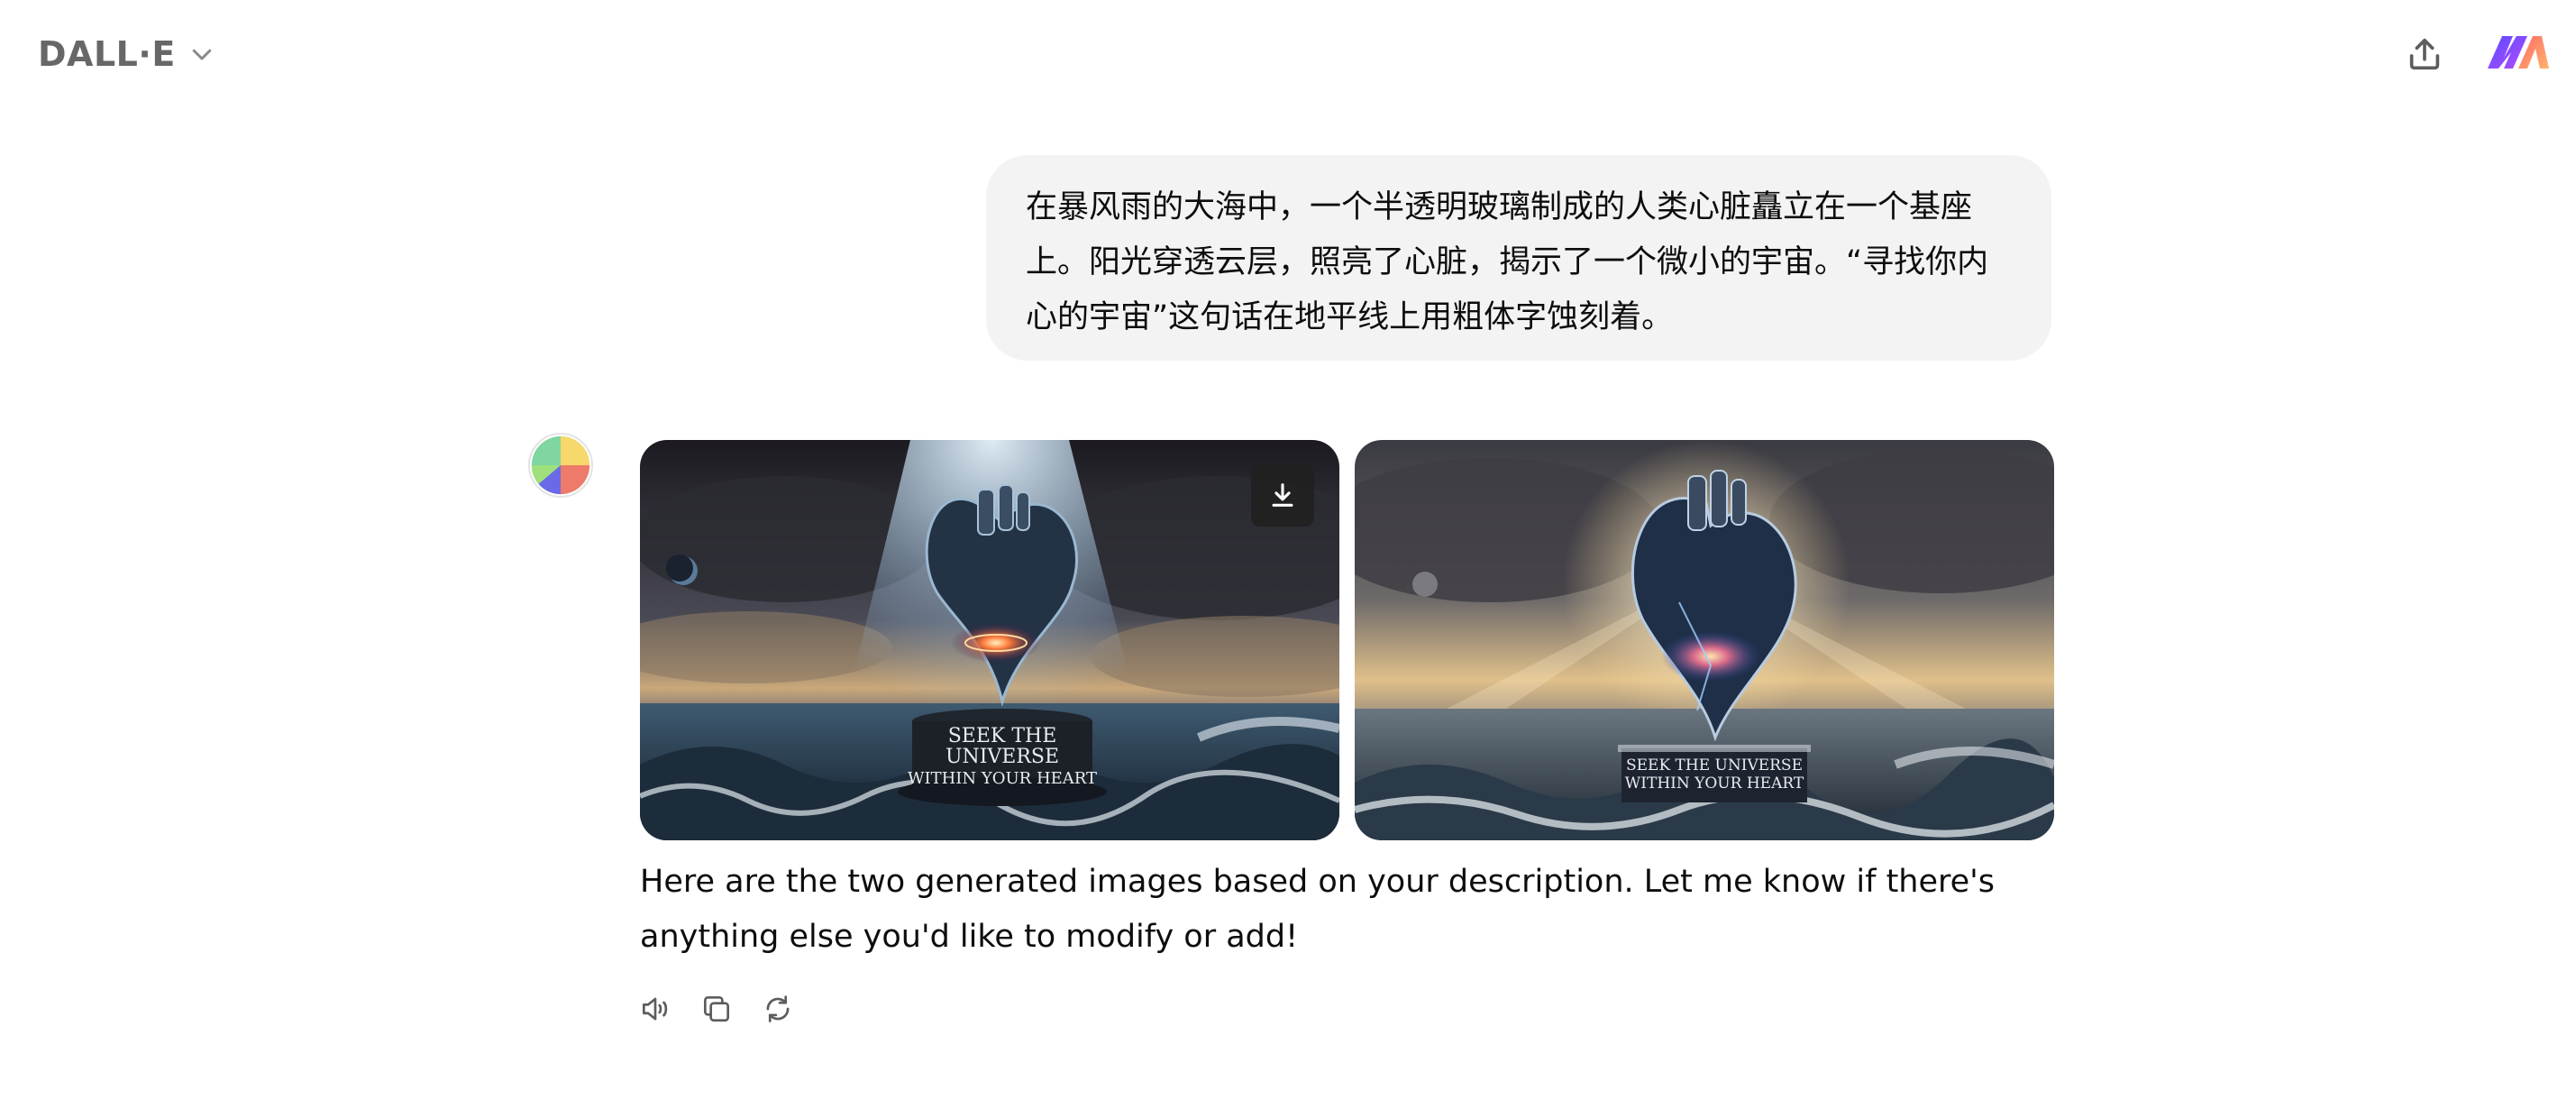  I want to click on pedestal-text-1-line-2: UNIVERSE, so click(1002, 757).